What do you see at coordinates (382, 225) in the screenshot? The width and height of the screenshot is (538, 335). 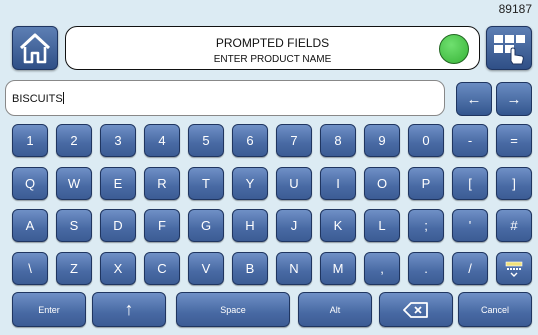 I see `key-l: L` at bounding box center [382, 225].